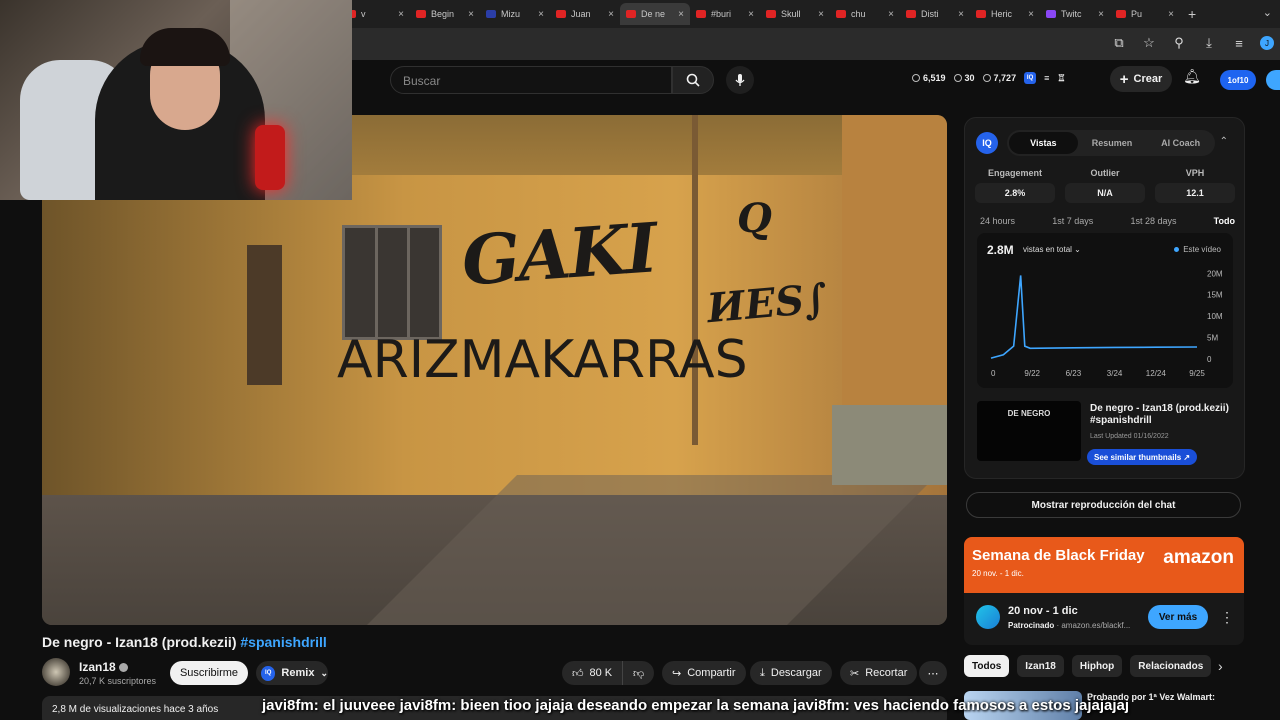  I want to click on tab-title: #buri, so click(721, 14).